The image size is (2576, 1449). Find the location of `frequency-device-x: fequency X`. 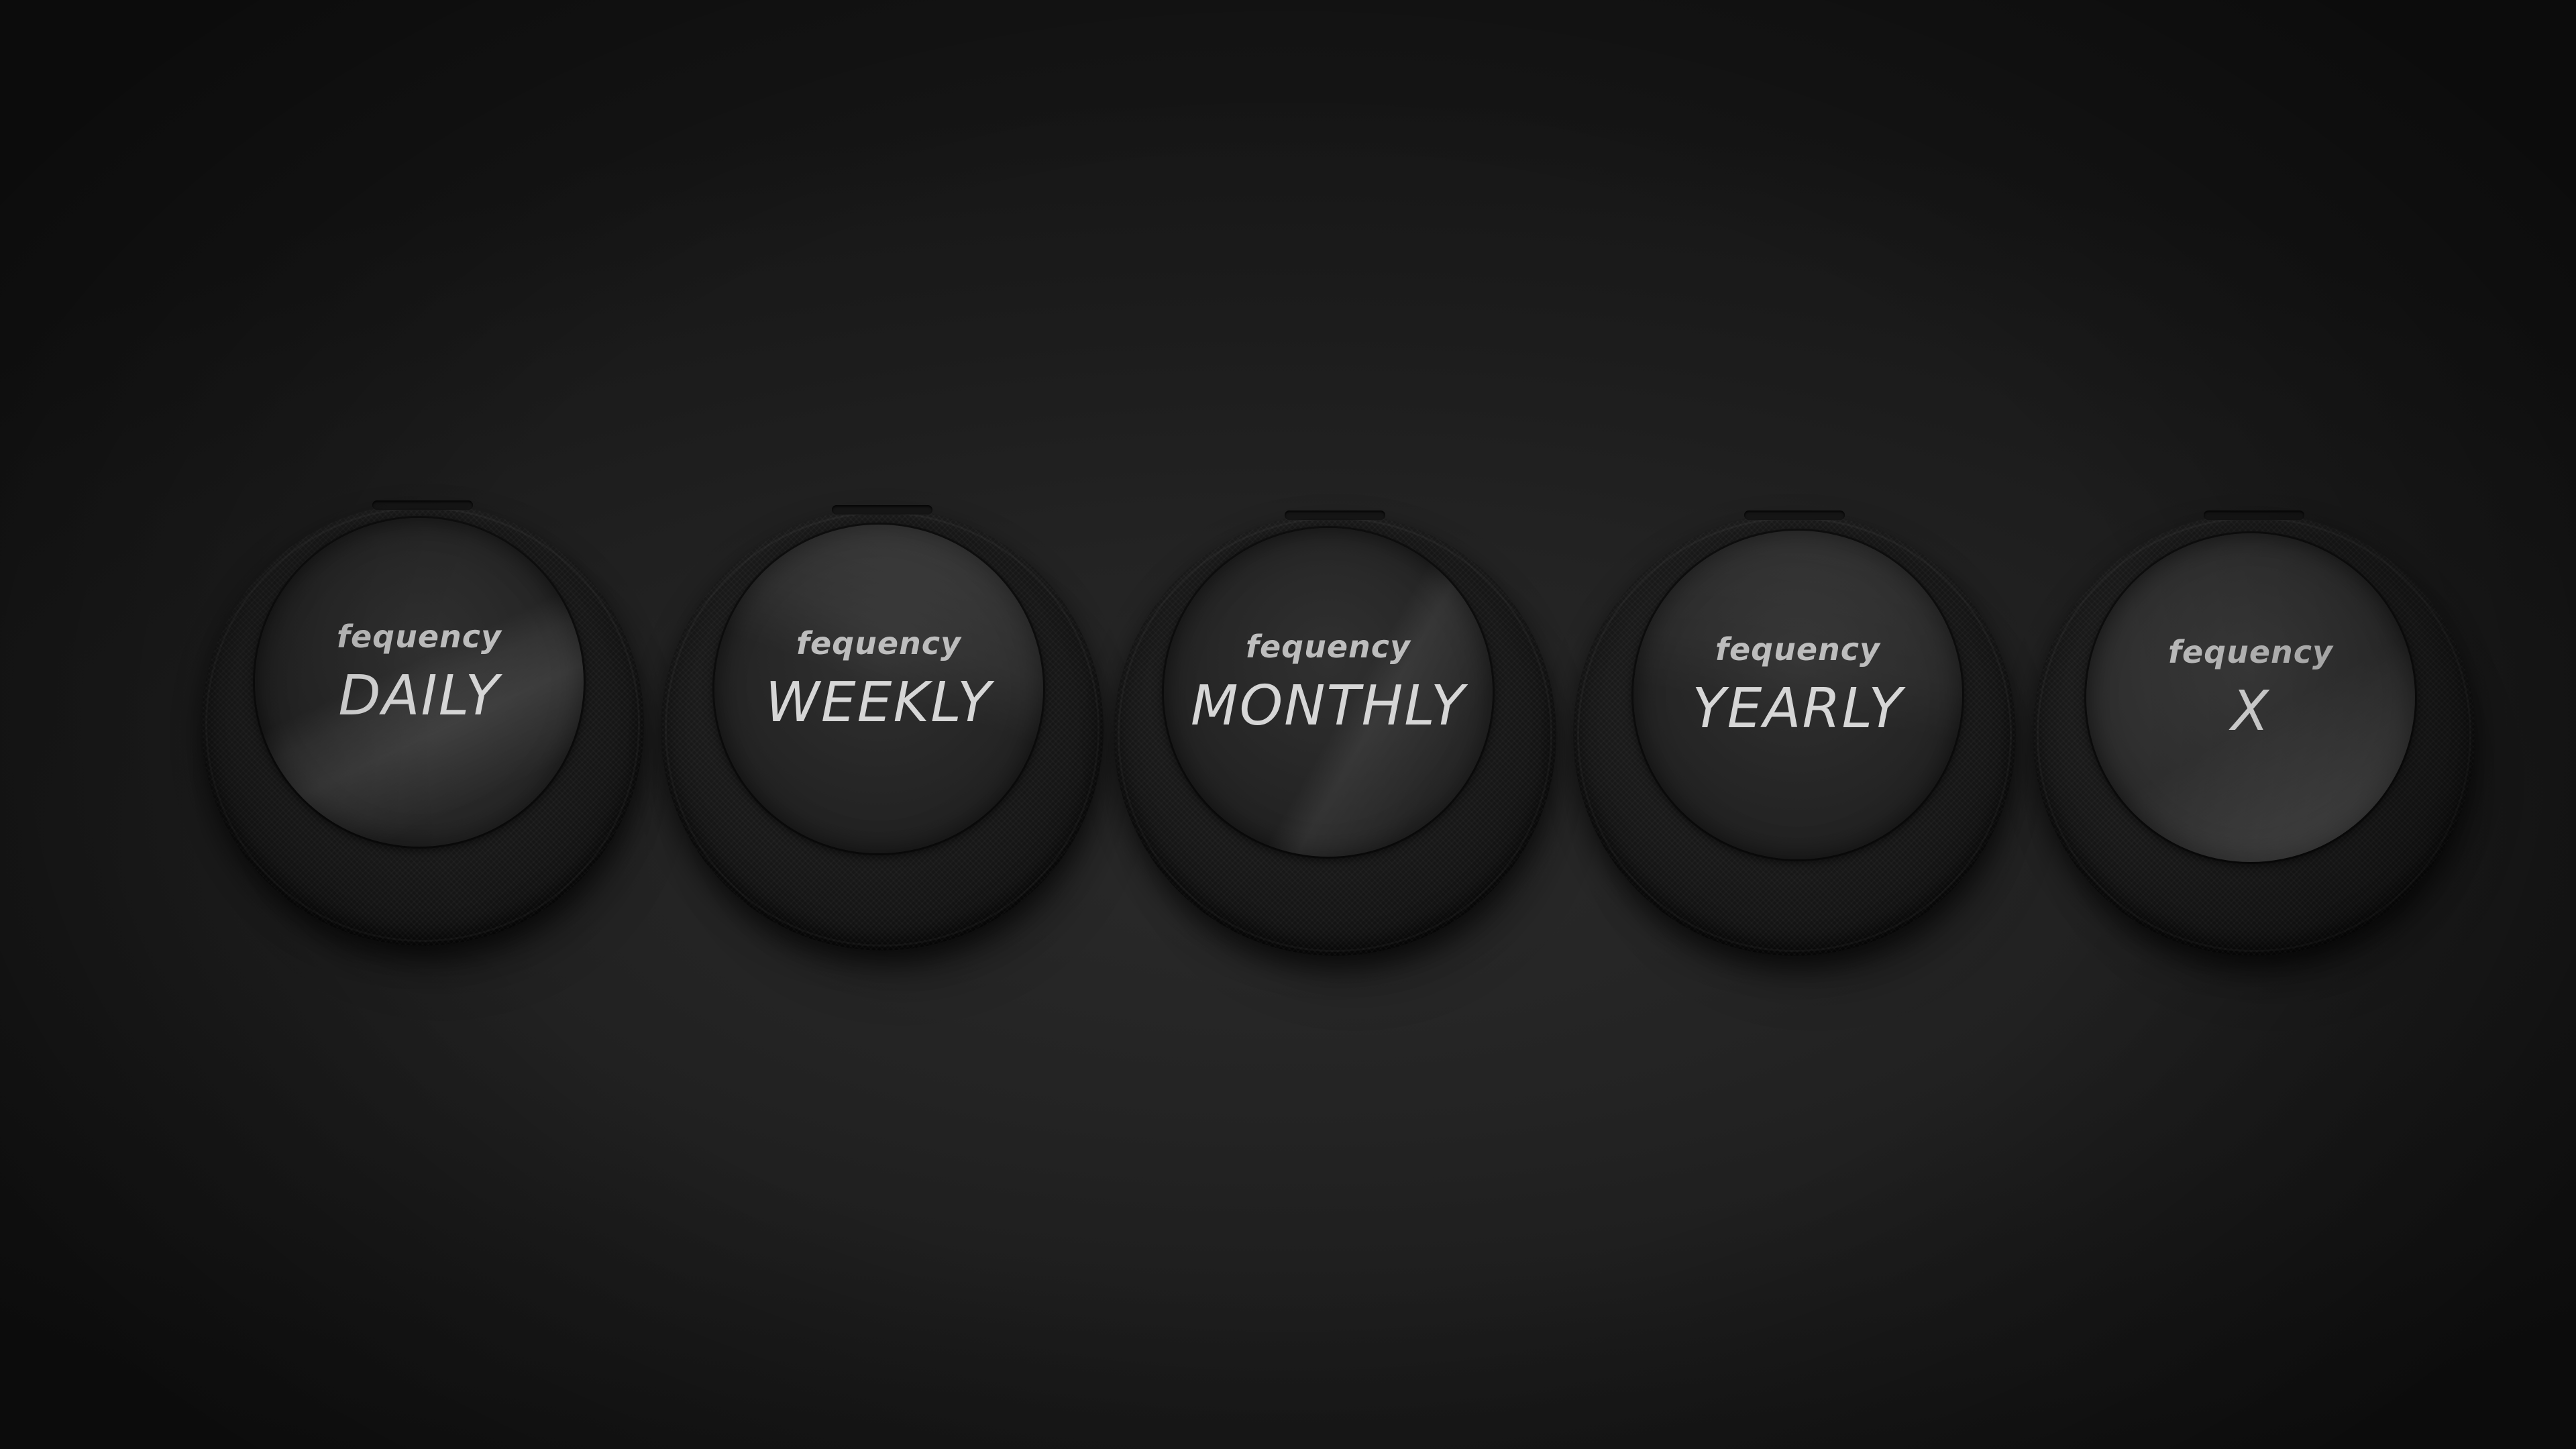

frequency-device-x: fequency X is located at coordinates (2264, 757).